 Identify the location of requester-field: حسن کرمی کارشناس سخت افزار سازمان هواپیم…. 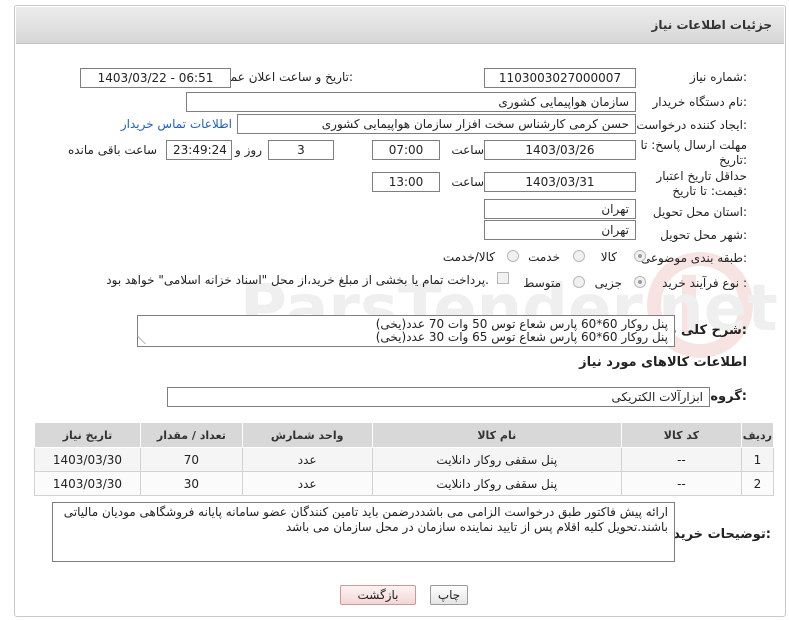
(436, 124).